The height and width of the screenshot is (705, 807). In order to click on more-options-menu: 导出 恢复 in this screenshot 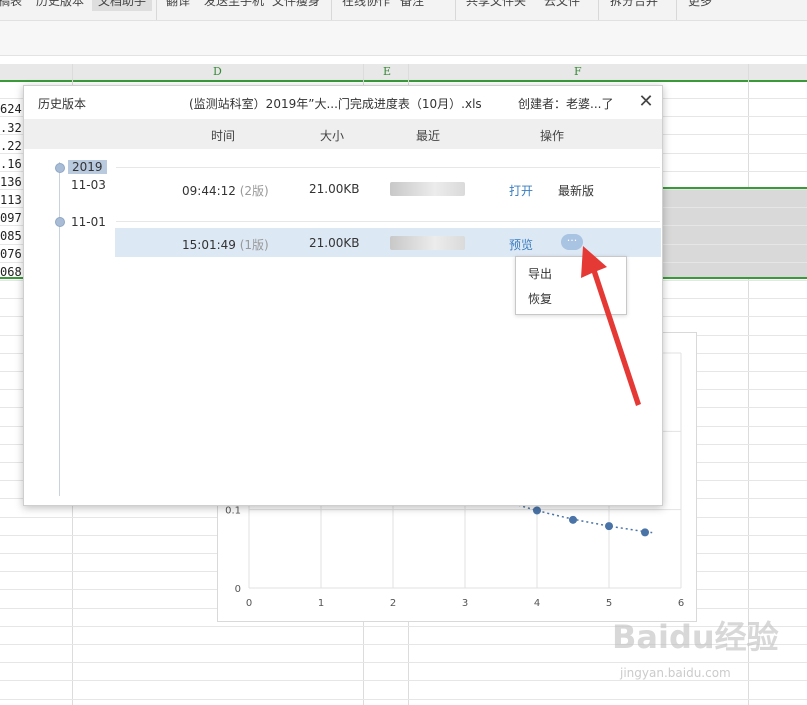, I will do `click(571, 285)`.